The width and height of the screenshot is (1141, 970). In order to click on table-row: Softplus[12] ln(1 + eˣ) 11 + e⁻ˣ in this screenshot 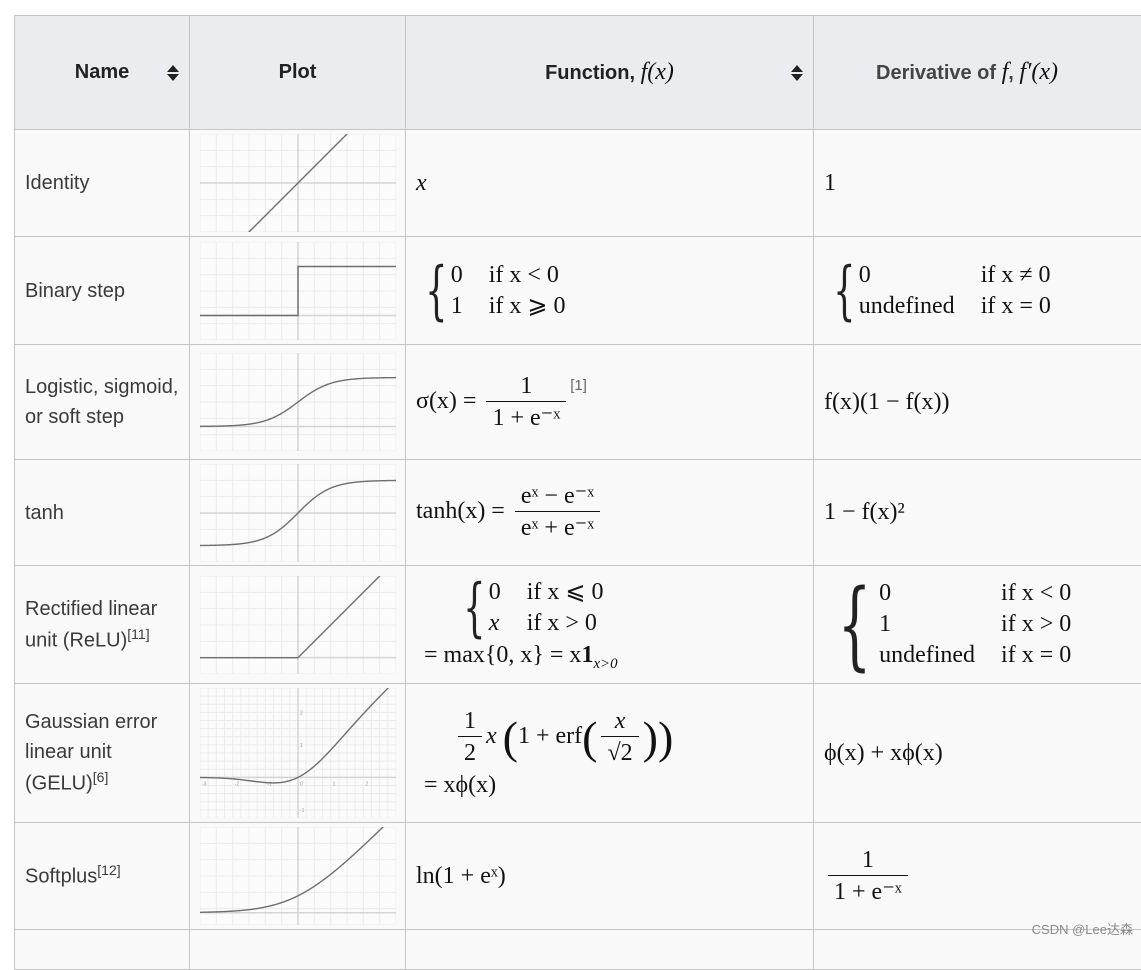, I will do `click(578, 876)`.